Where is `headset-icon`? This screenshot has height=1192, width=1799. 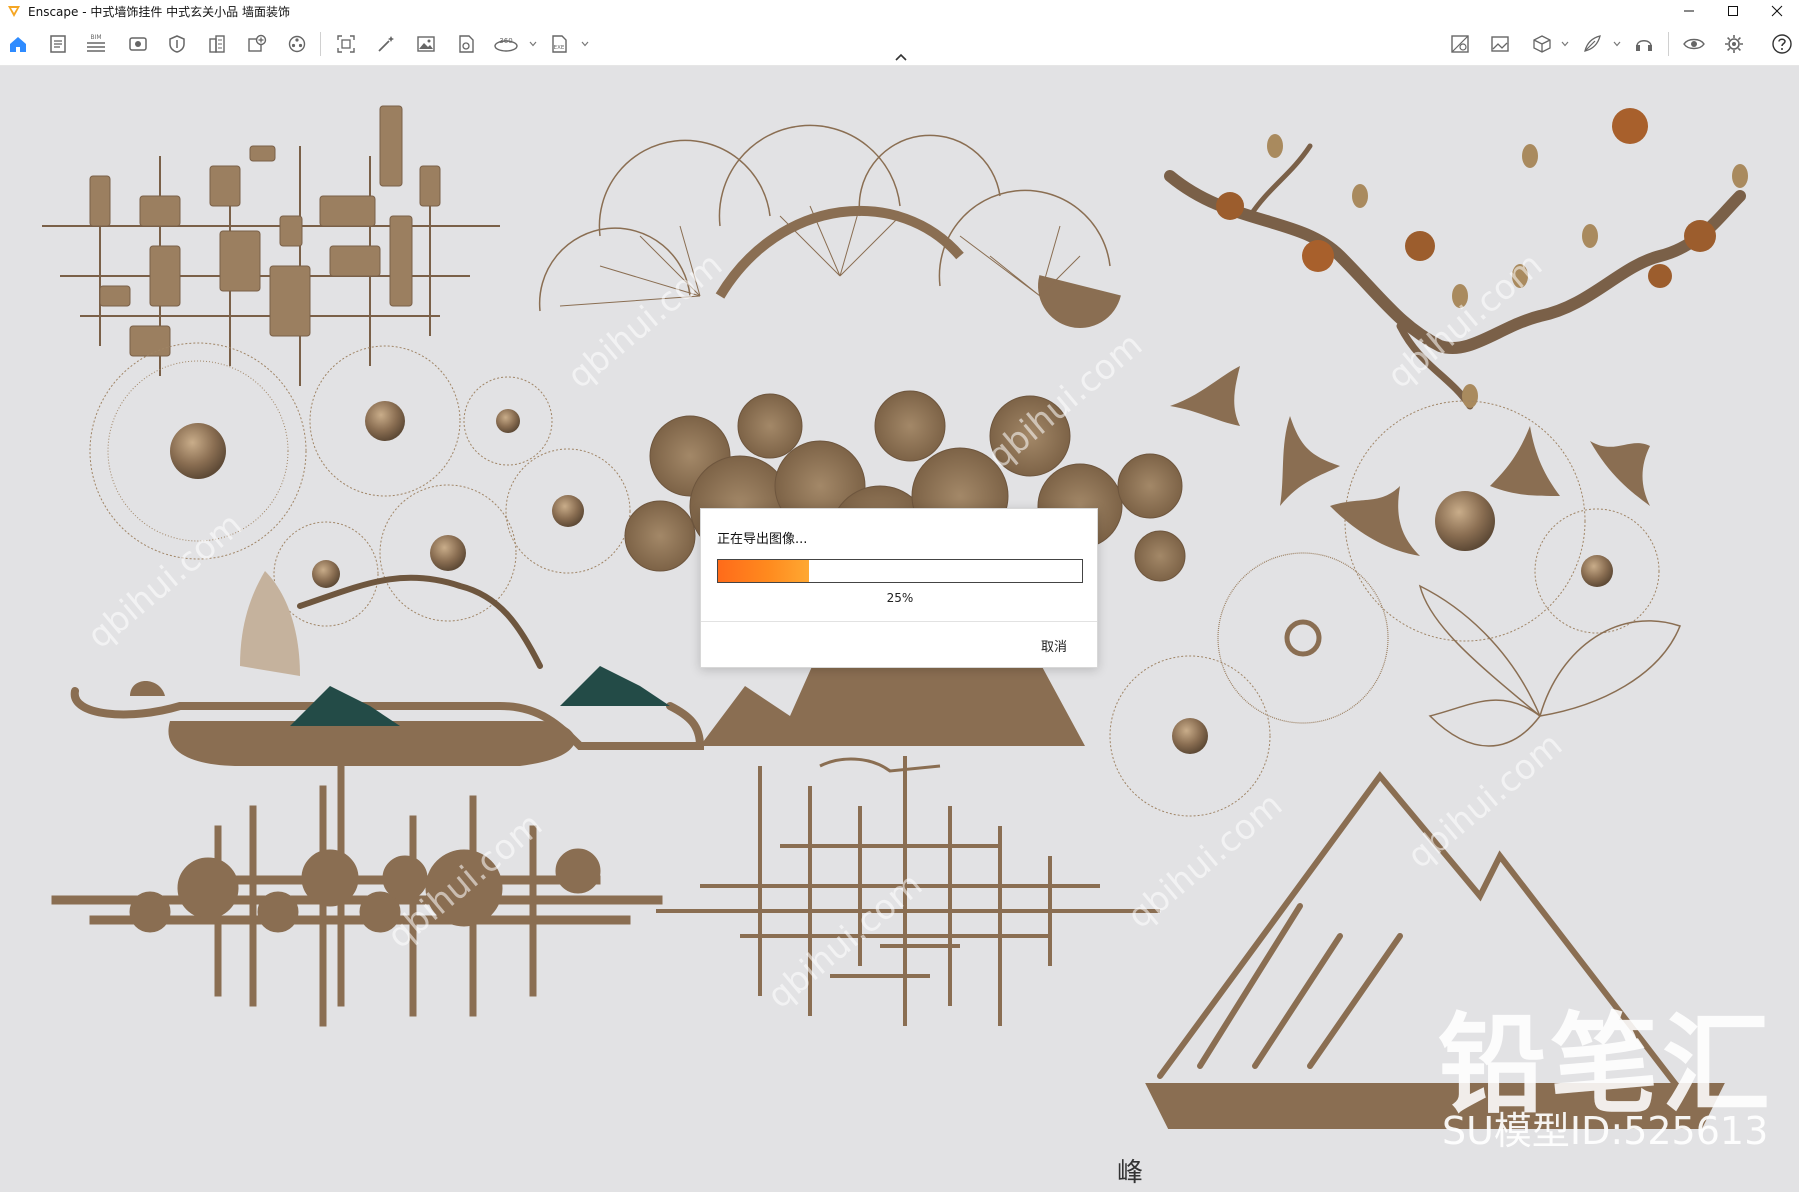
headset-icon is located at coordinates (1644, 45).